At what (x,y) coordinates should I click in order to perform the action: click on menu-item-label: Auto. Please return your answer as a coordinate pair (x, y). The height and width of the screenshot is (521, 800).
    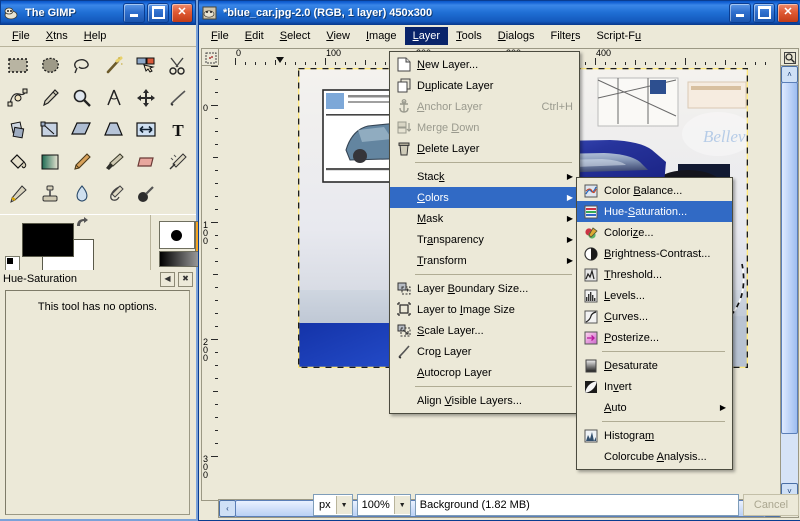
    Looking at the image, I should click on (615, 407).